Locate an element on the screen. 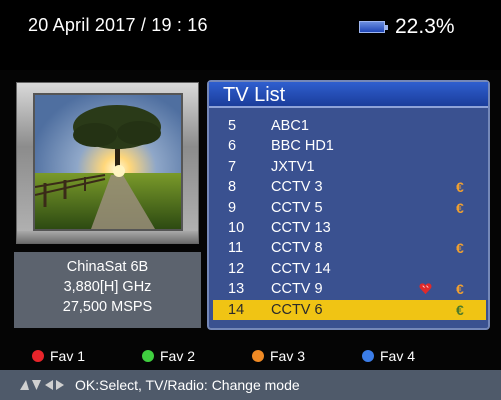  favorites-bar: Fav 1 Fav 2 Fav 3 Fav 4 is located at coordinates (250, 356).